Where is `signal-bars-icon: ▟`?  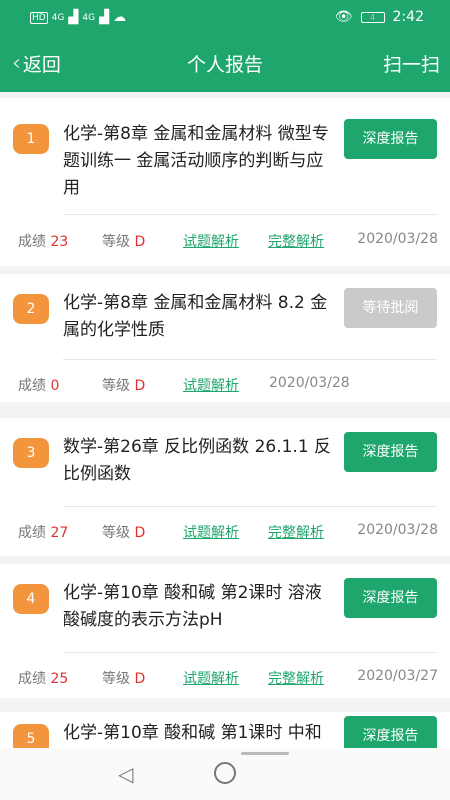
signal-bars-icon: ▟ is located at coordinates (73, 17).